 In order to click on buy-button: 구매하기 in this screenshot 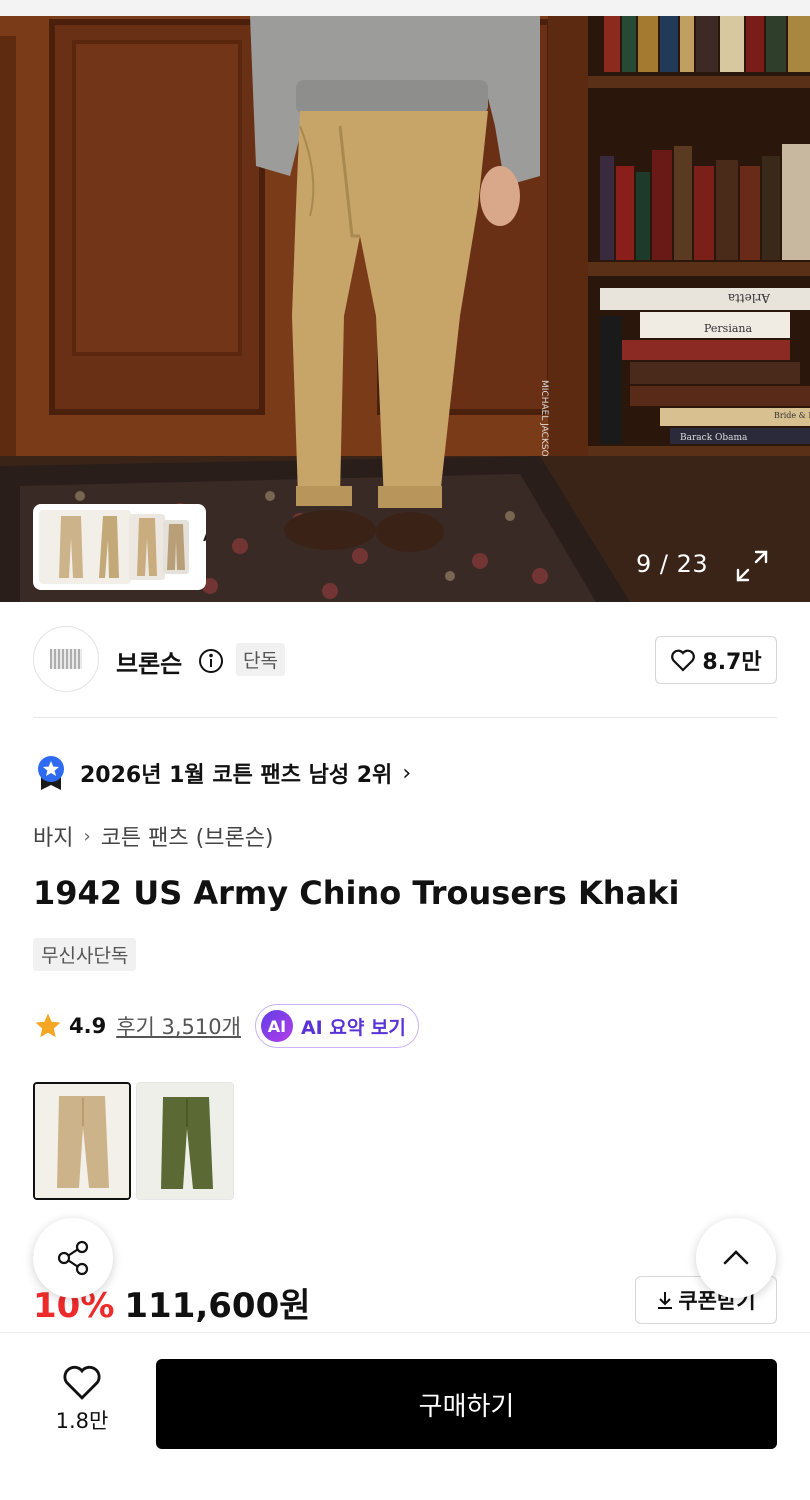, I will do `click(466, 1404)`.